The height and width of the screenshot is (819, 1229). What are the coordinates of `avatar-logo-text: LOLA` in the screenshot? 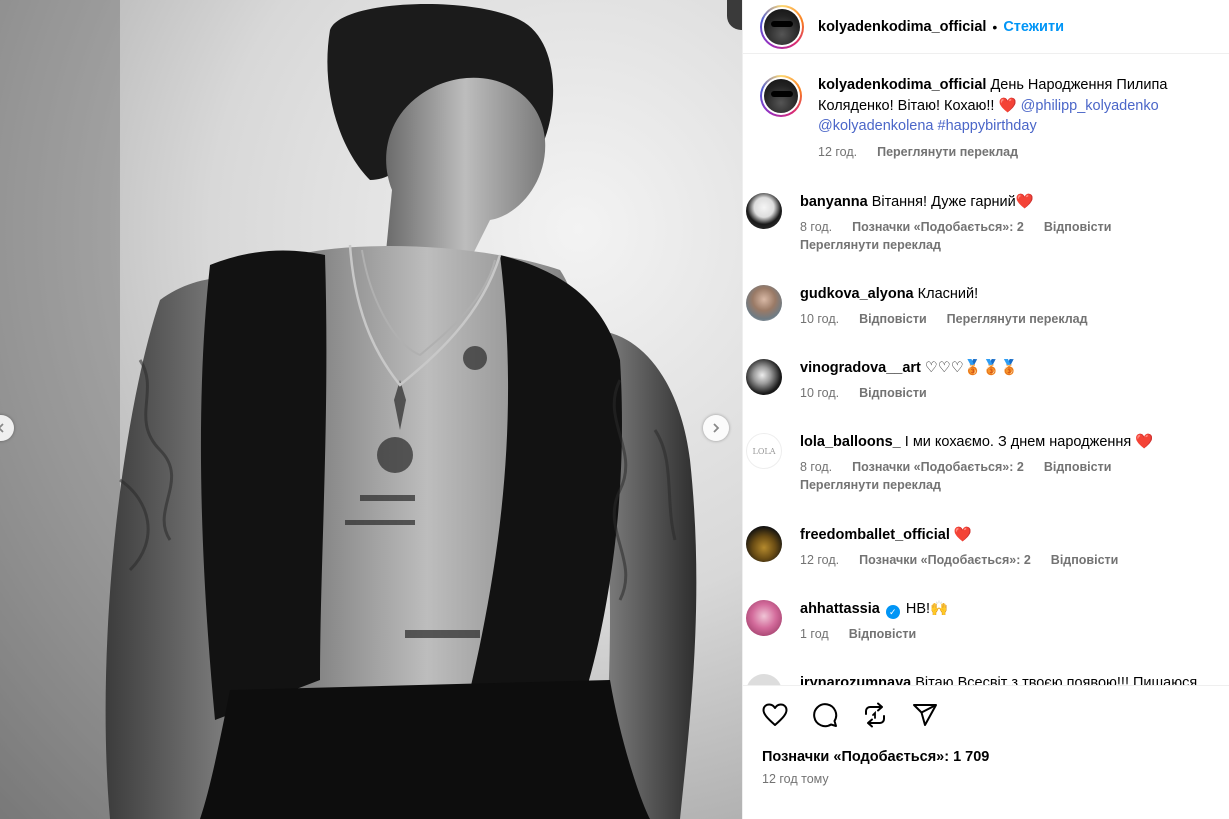 It's located at (764, 451).